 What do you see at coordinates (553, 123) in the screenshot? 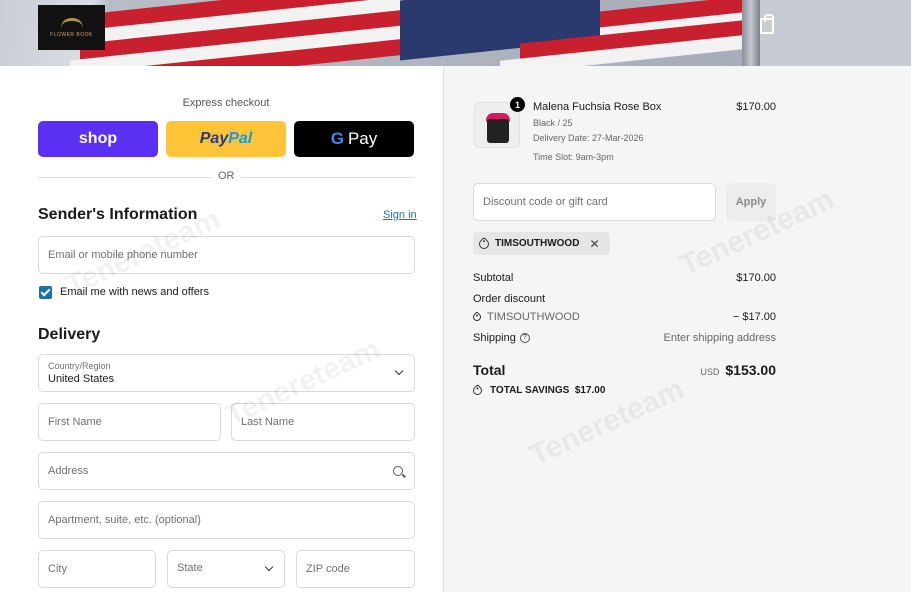
I see `product-variant: Black / 25` at bounding box center [553, 123].